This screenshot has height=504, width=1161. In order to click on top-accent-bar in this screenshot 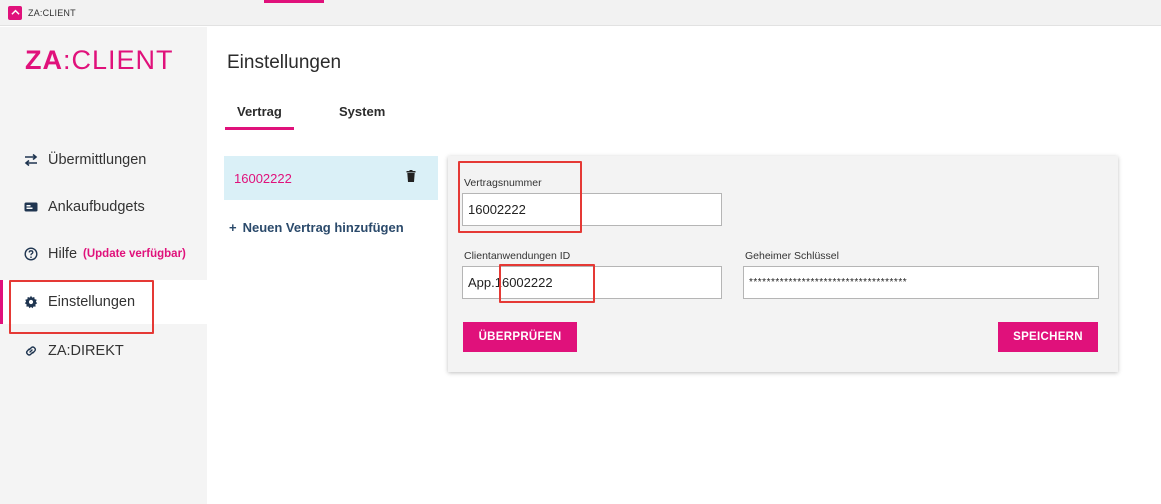, I will do `click(294, 1)`.